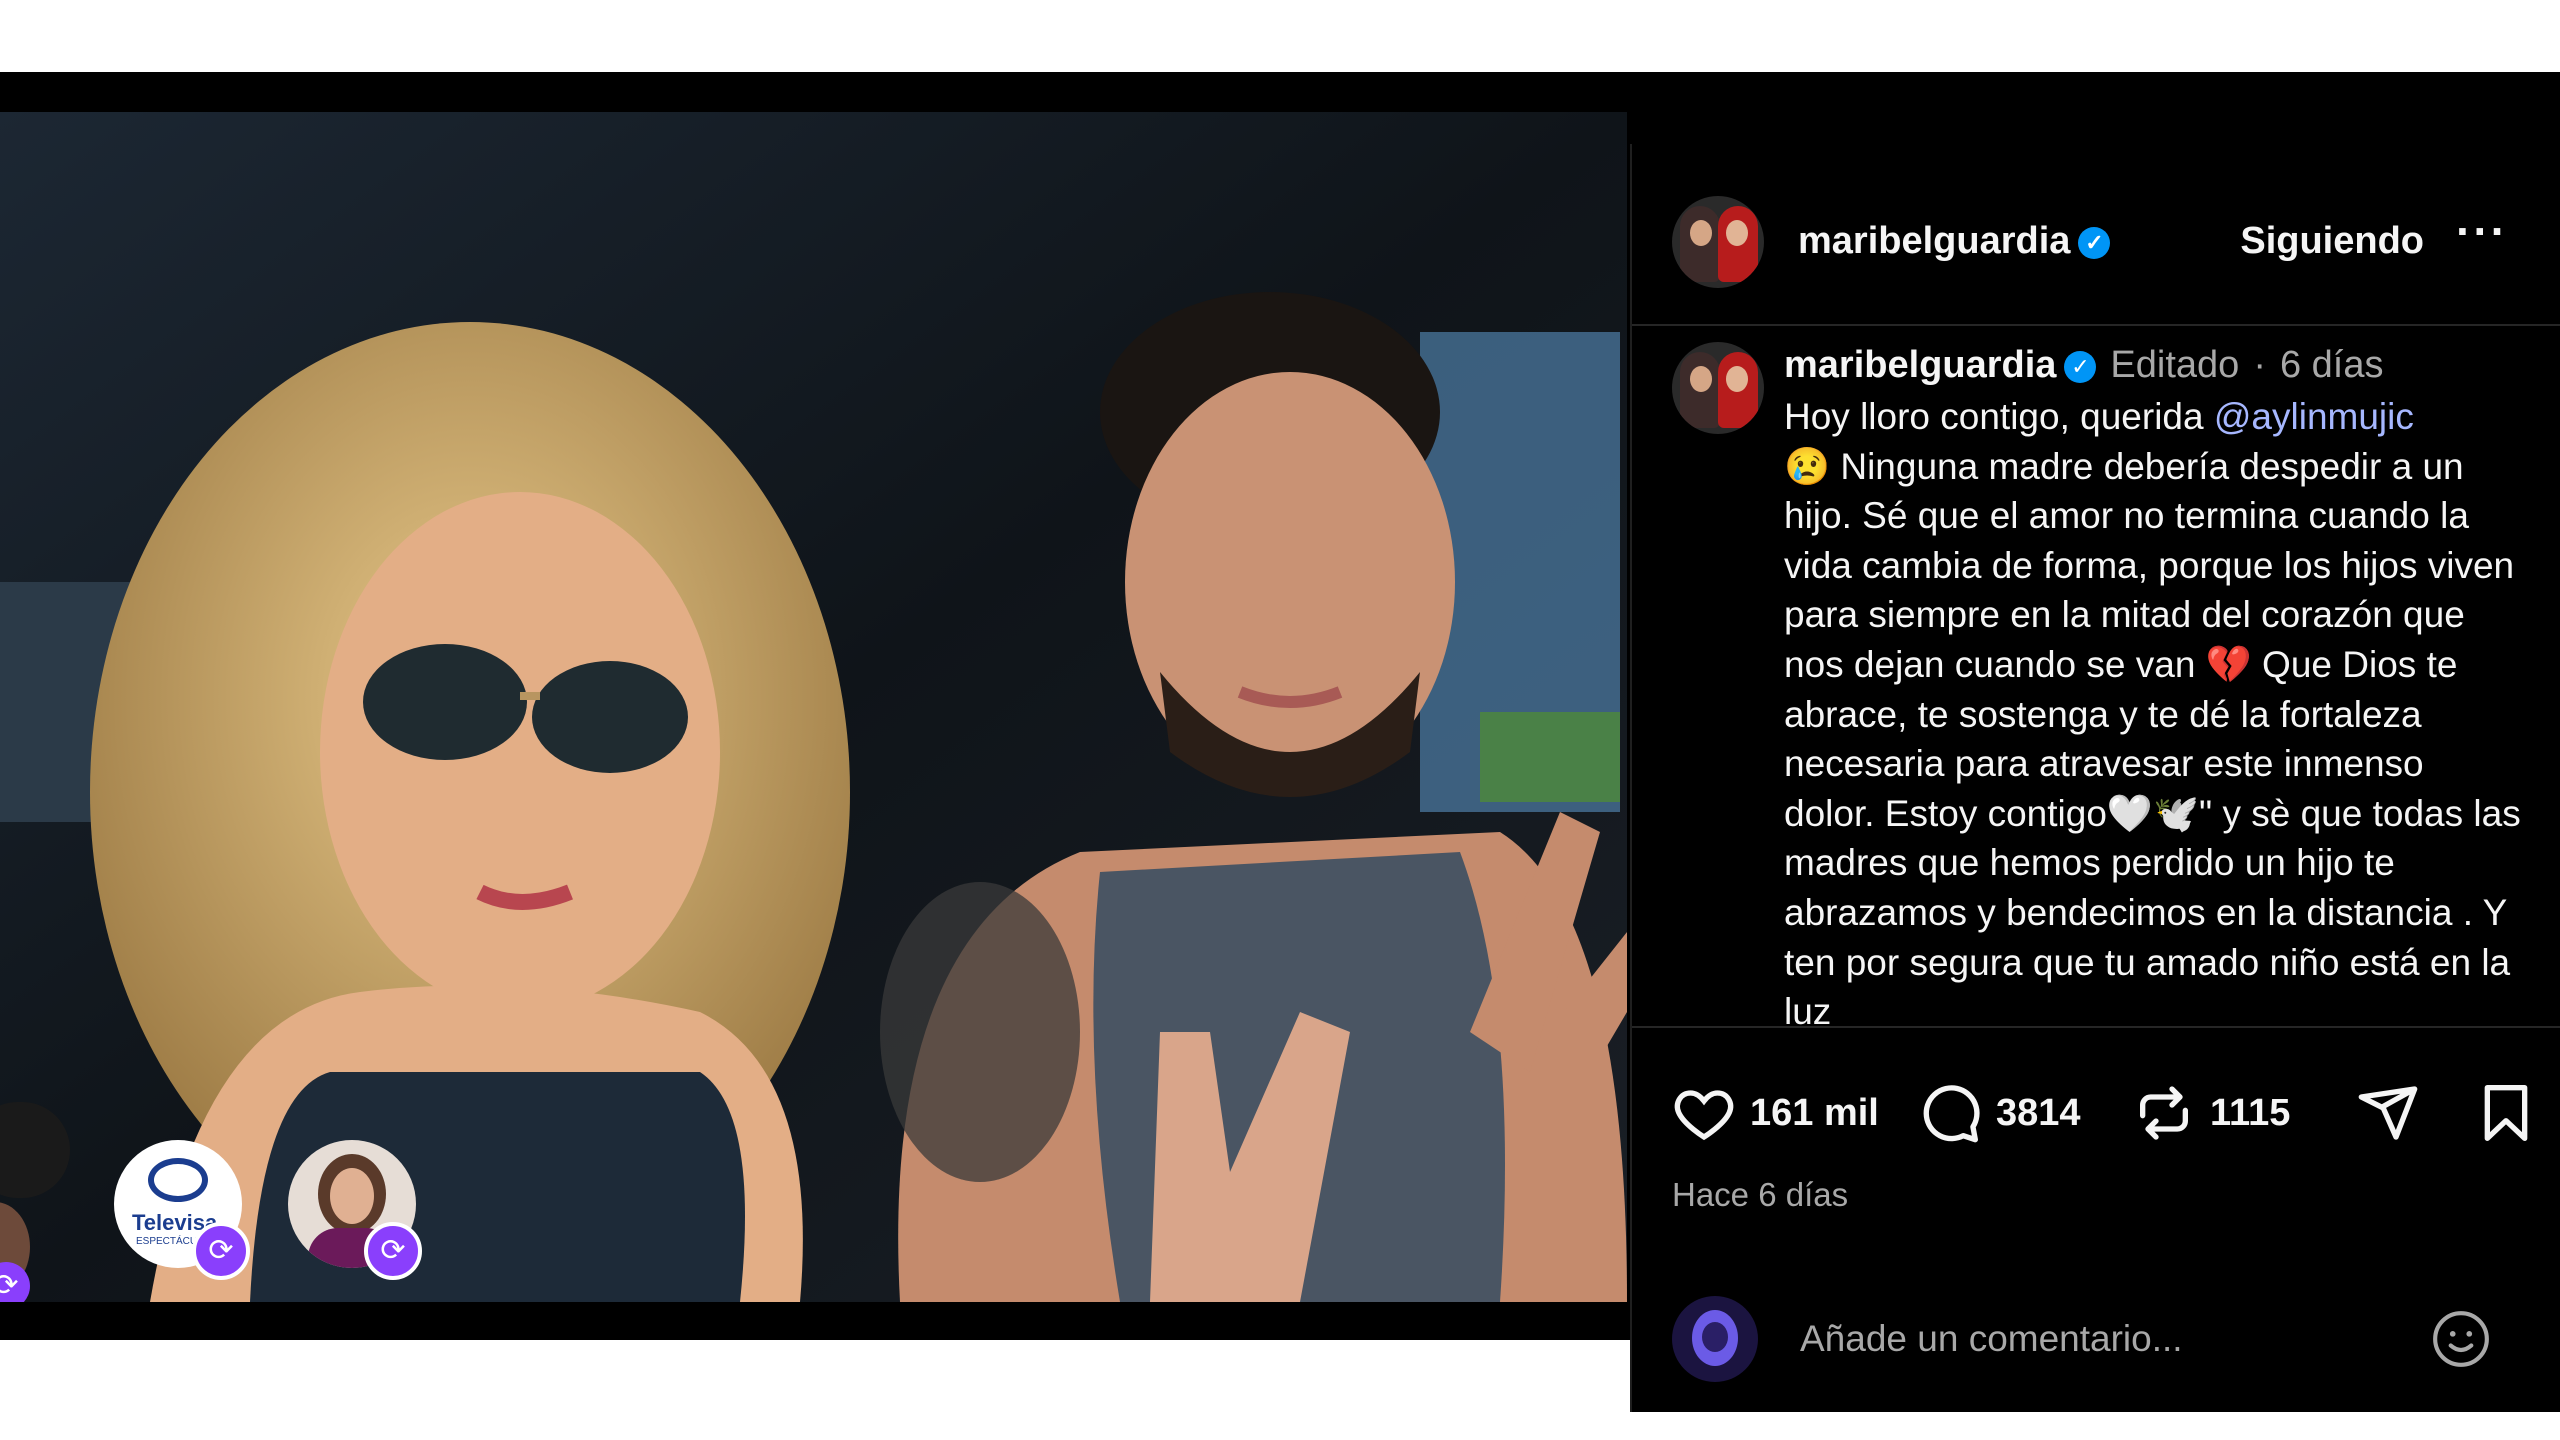  What do you see at coordinates (2175, 365) in the screenshot?
I see `edited-label: Editado` at bounding box center [2175, 365].